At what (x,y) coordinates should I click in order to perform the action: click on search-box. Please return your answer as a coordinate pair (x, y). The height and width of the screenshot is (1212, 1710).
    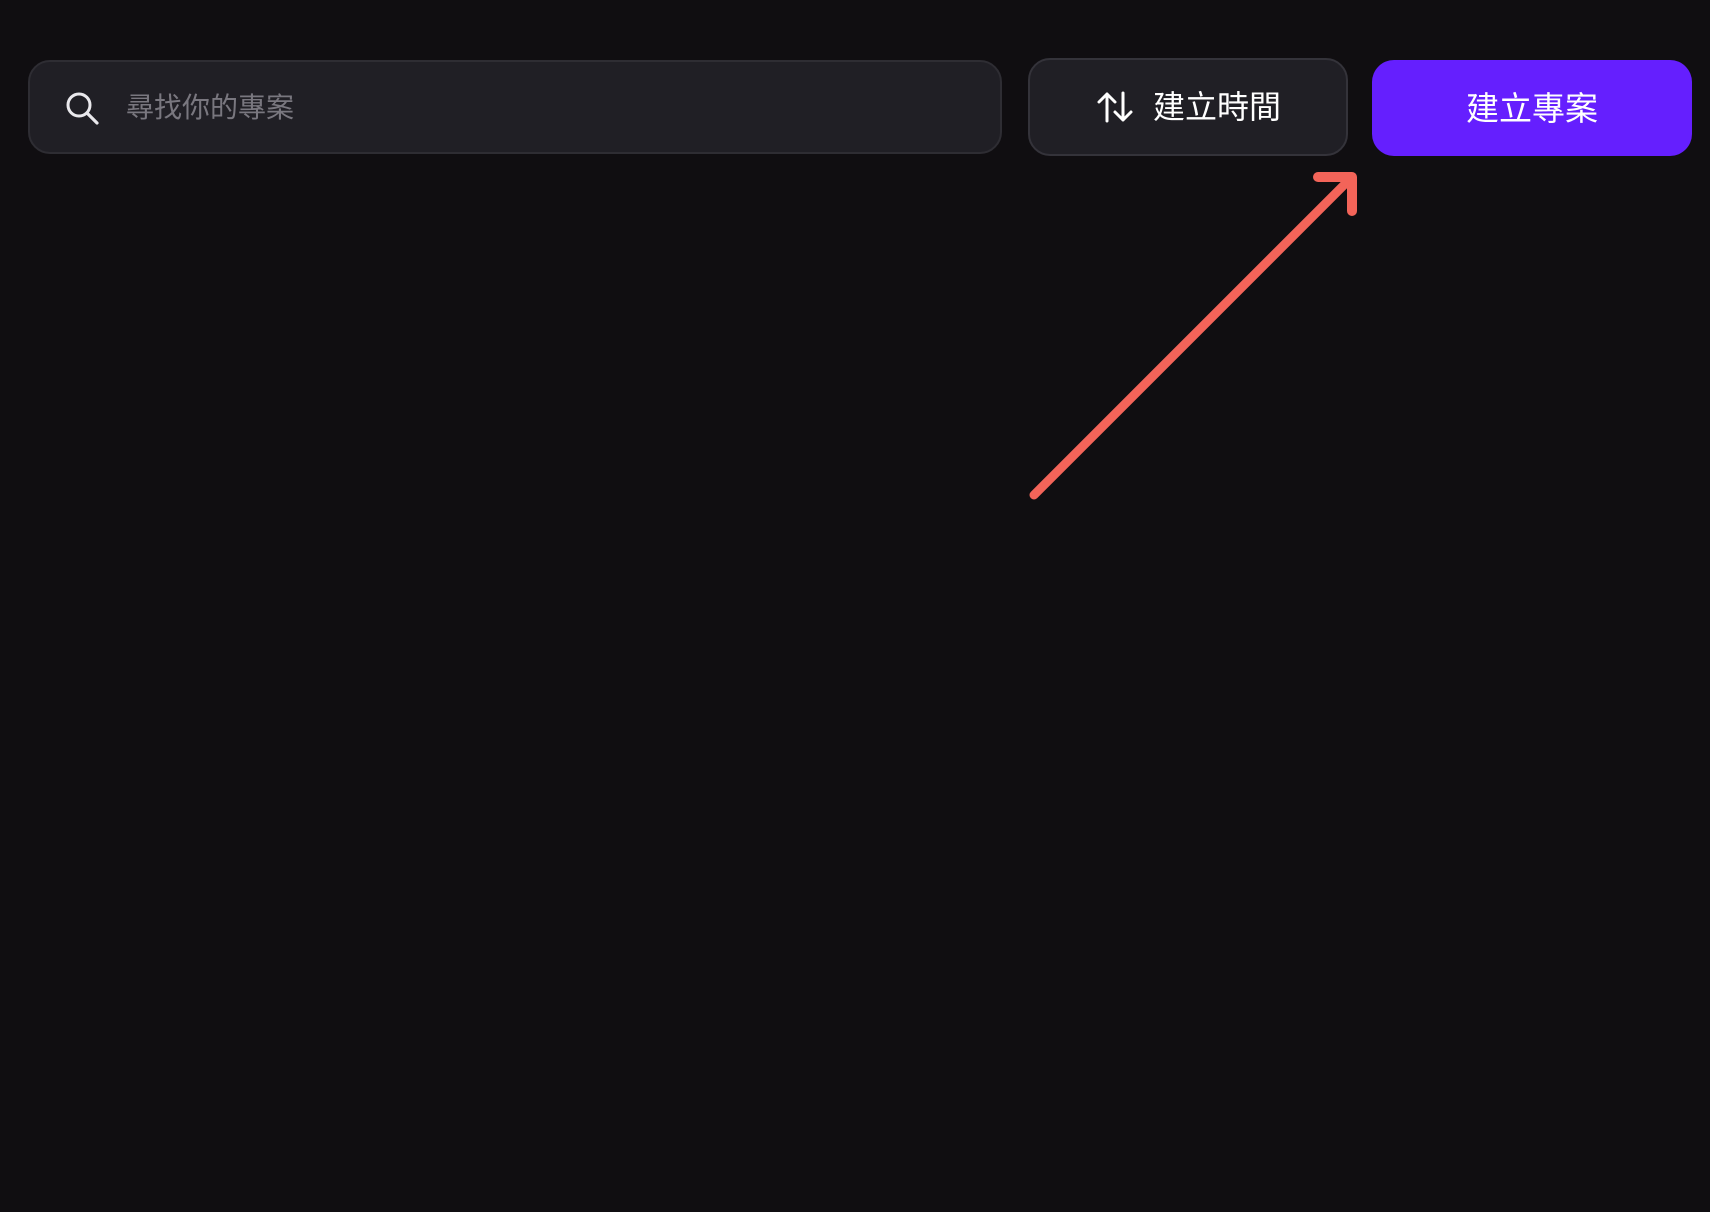
    Looking at the image, I should click on (515, 107).